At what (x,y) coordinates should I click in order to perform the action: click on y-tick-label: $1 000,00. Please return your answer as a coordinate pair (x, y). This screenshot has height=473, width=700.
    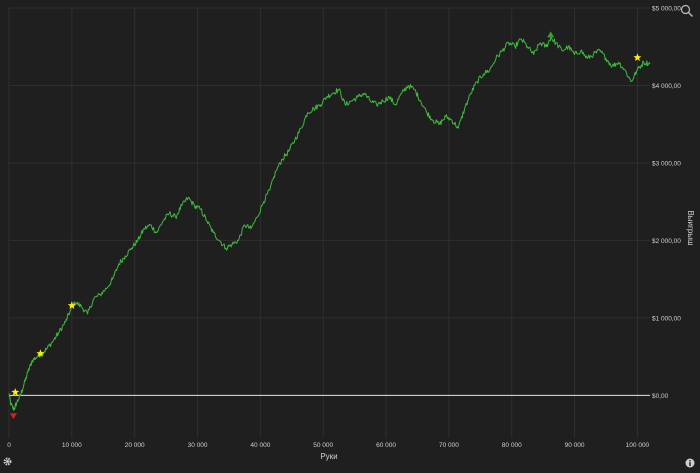
    Looking at the image, I should click on (666, 318).